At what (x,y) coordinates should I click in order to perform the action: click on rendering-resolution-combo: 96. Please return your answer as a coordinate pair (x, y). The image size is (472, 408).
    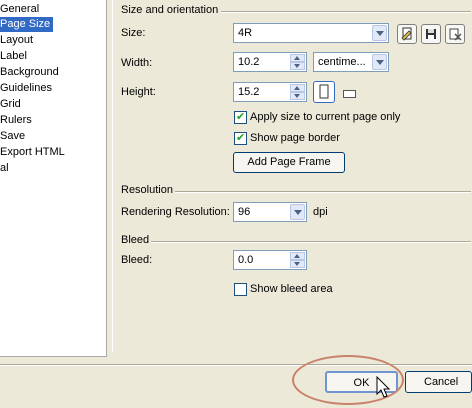
    Looking at the image, I should click on (270, 212).